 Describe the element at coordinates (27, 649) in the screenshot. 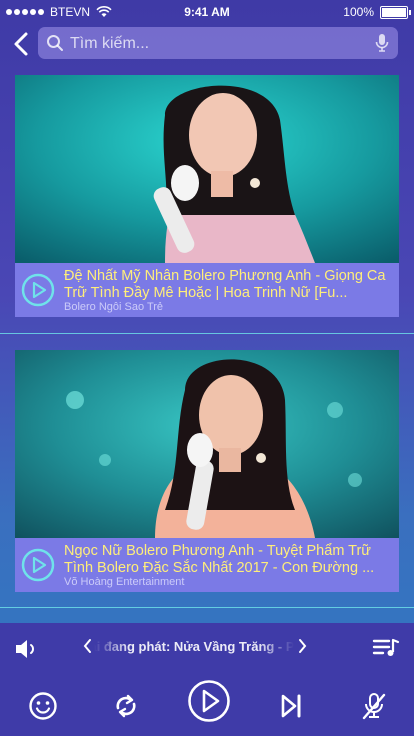

I see `volume-icon` at that location.